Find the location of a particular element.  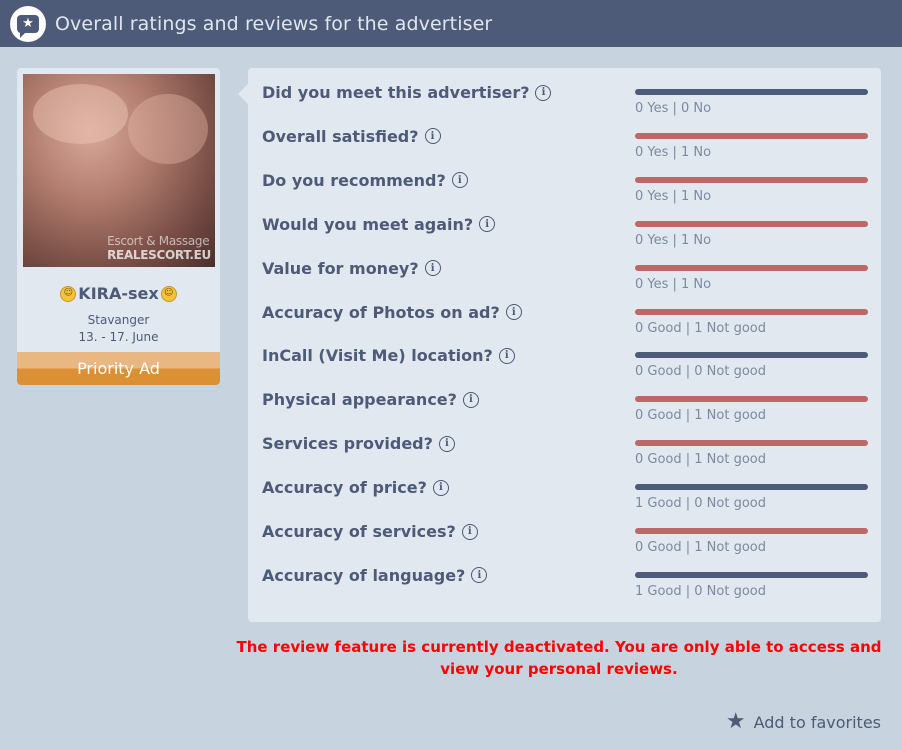

rating-question: Would you meet again? i is located at coordinates (379, 224).